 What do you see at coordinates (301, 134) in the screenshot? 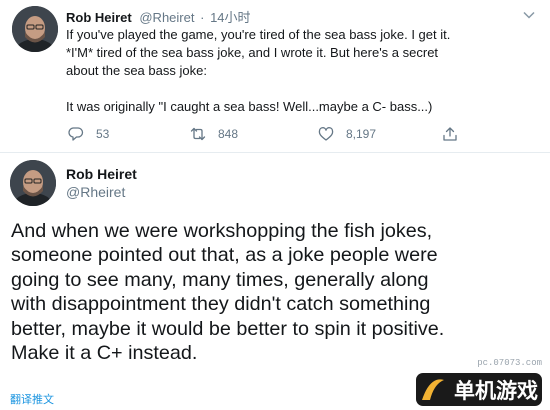
I see `tweet-actions: 53 848 8,197` at bounding box center [301, 134].